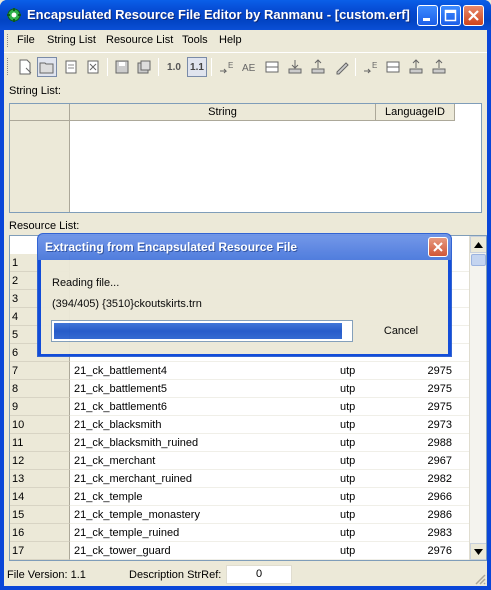 The width and height of the screenshot is (491, 590). What do you see at coordinates (439, 67) in the screenshot?
I see `export-resource-button` at bounding box center [439, 67].